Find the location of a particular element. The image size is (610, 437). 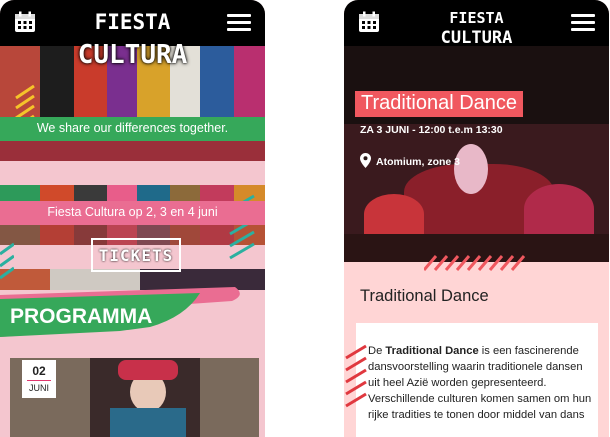

programma-title: PROGRAMMA is located at coordinates (81, 316).